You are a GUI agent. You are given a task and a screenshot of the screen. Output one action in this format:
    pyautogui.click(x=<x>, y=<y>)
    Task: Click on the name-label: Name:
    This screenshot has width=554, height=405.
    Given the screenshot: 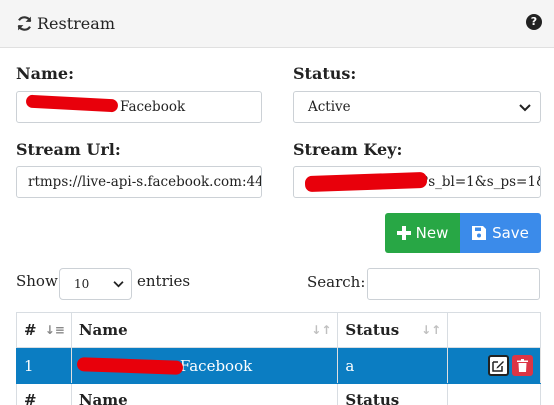 What is the action you would take?
    pyautogui.click(x=45, y=73)
    